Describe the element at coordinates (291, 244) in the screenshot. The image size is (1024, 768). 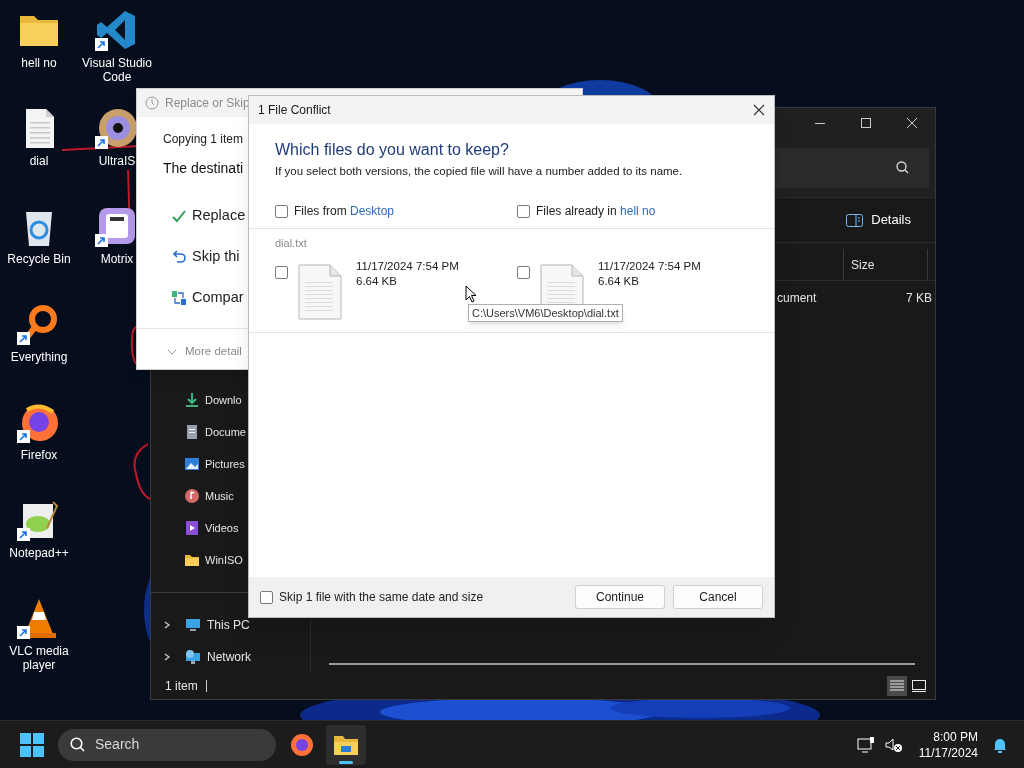
I see `file-name: dial.txt` at that location.